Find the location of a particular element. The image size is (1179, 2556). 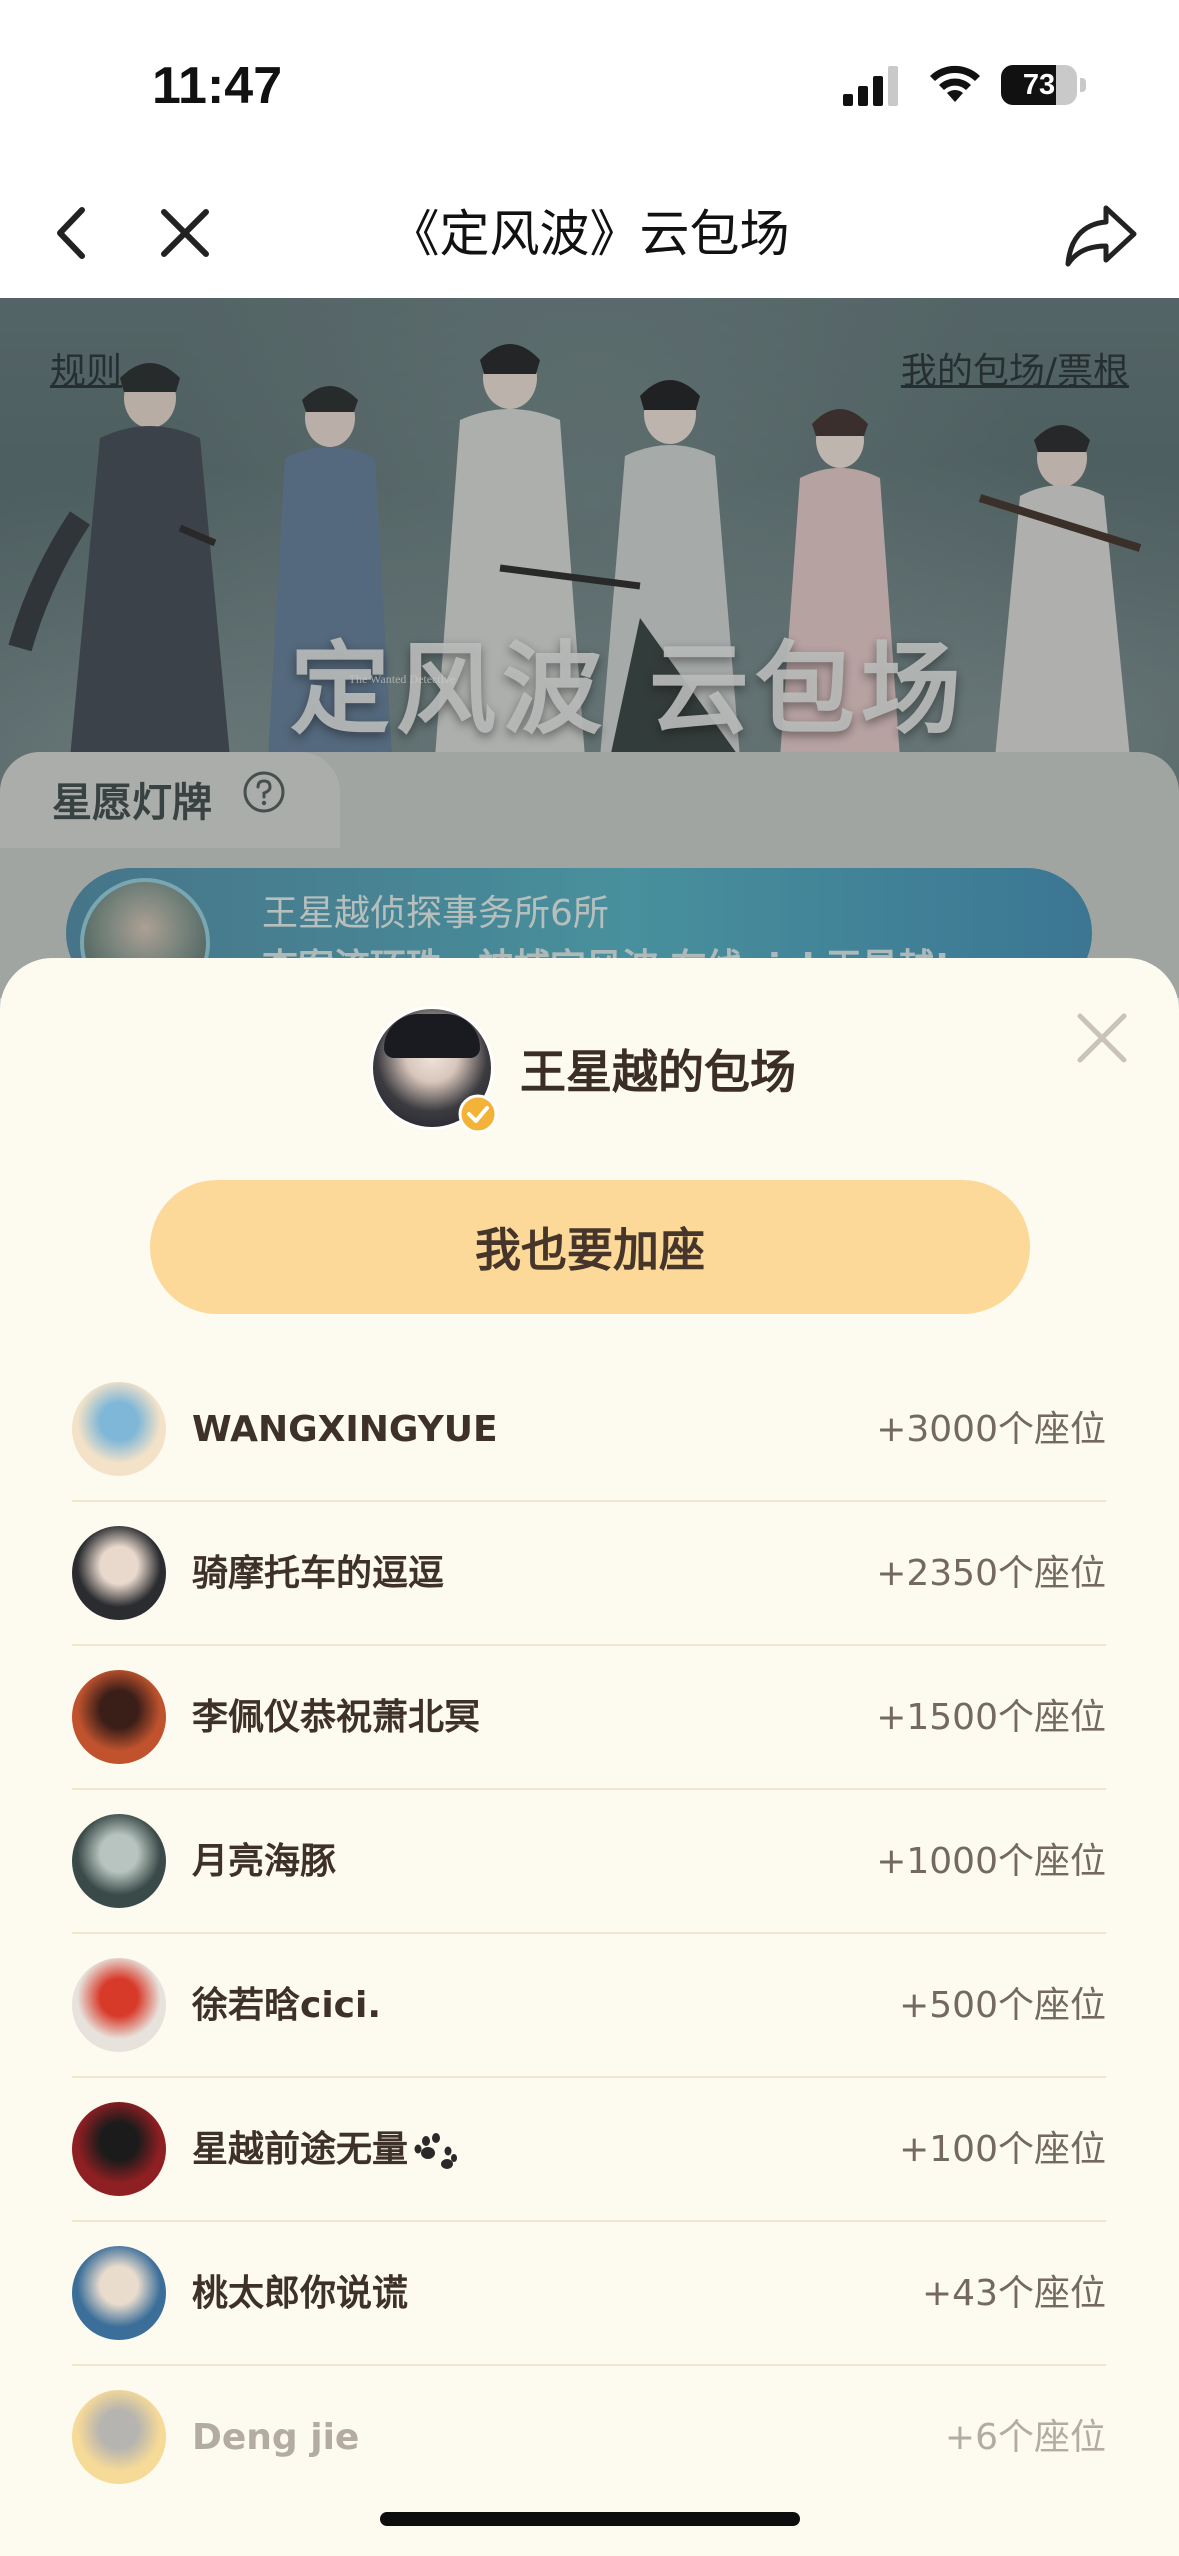

seat-count: +500个座位 is located at coordinates (1002, 2005).